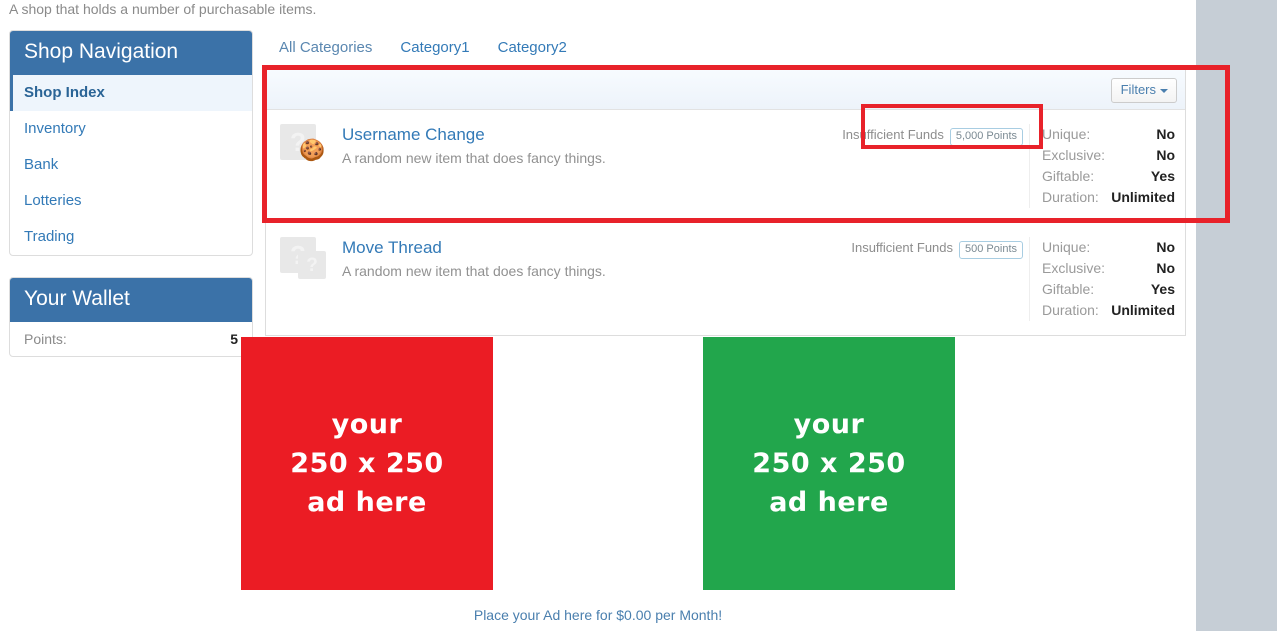 The image size is (1277, 631). What do you see at coordinates (53, 200) in the screenshot?
I see `sidebar-item-label: Lotteries` at bounding box center [53, 200].